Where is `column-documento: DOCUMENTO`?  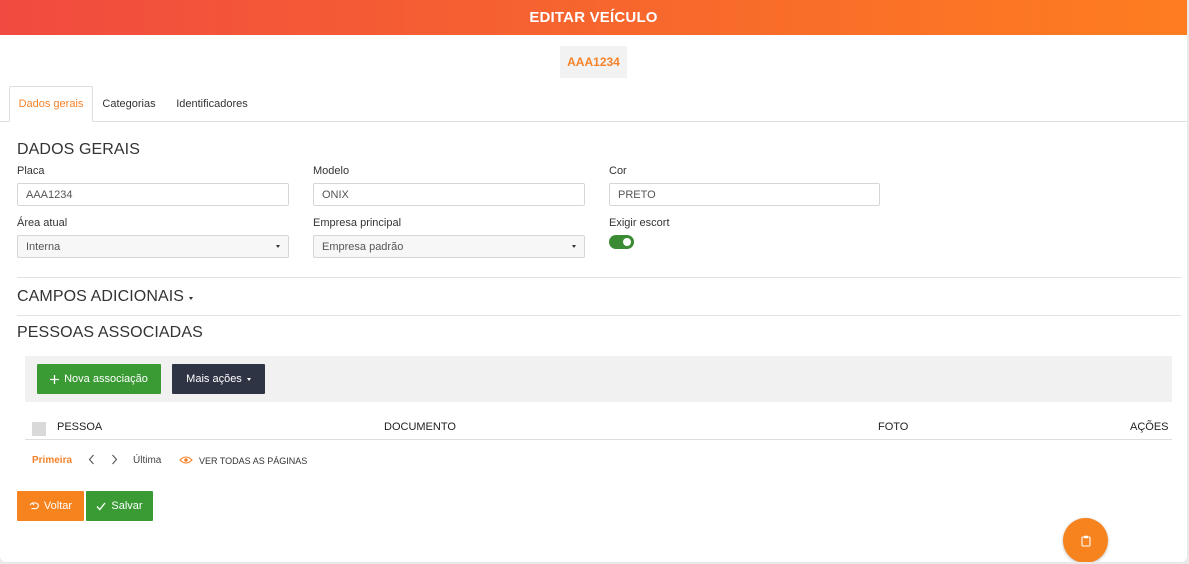 column-documento: DOCUMENTO is located at coordinates (420, 427).